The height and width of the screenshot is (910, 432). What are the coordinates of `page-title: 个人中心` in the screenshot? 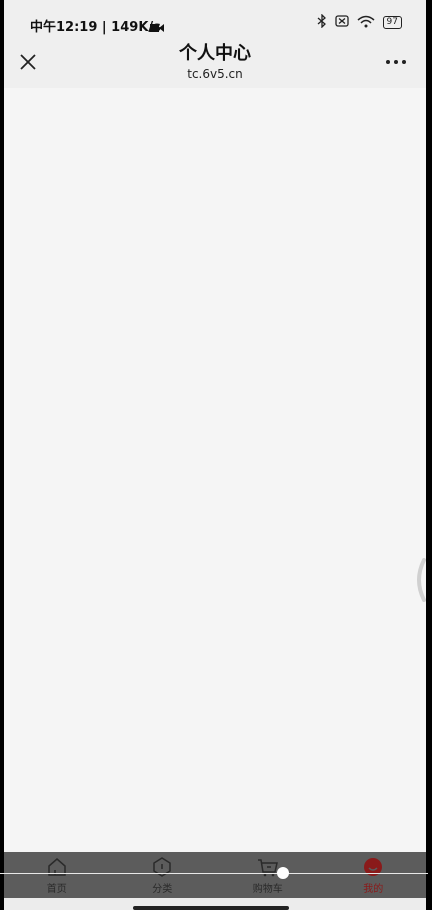 It's located at (215, 53).